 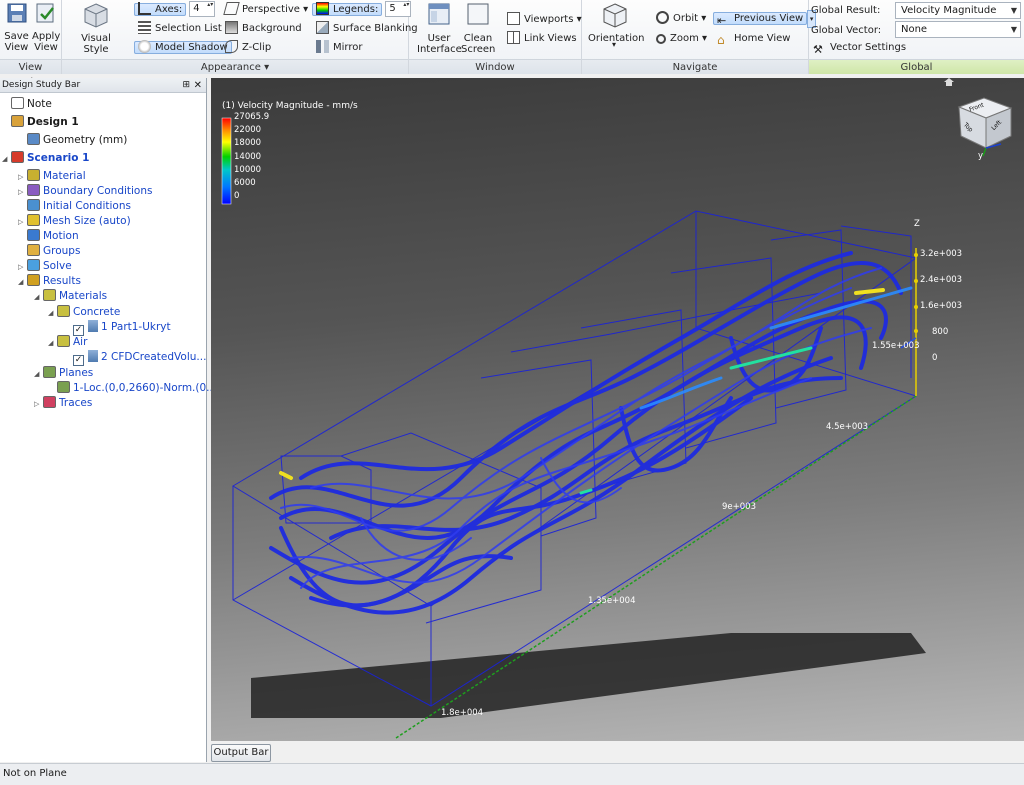 What do you see at coordinates (72, 140) in the screenshot?
I see `tree-item: Geometry (mm)` at bounding box center [72, 140].